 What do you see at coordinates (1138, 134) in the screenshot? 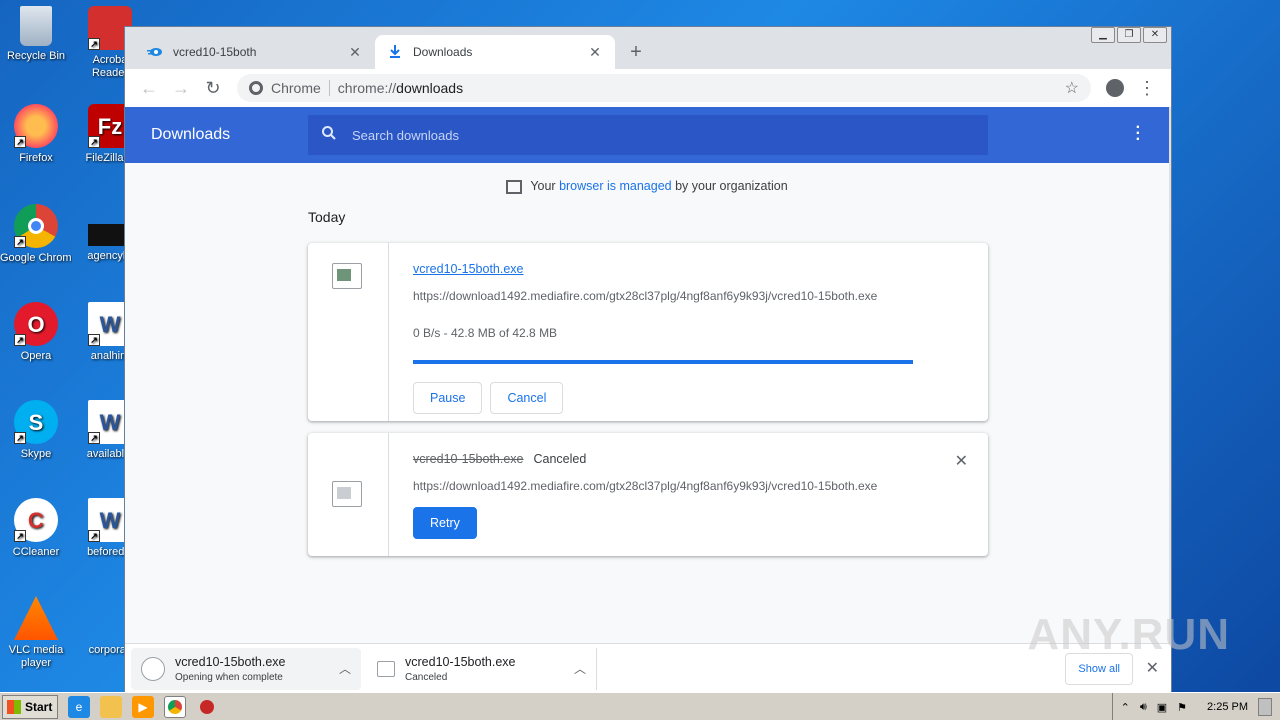
I see `more-actions-icon: · · ·` at bounding box center [1138, 134].